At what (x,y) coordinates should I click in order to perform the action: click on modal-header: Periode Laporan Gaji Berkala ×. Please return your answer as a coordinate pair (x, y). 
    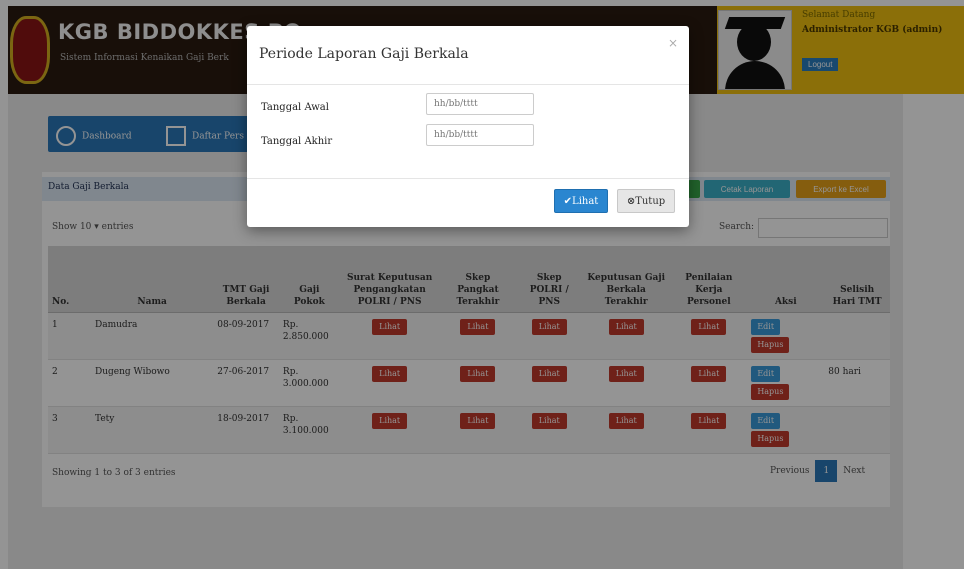
    Looking at the image, I should click on (468, 55).